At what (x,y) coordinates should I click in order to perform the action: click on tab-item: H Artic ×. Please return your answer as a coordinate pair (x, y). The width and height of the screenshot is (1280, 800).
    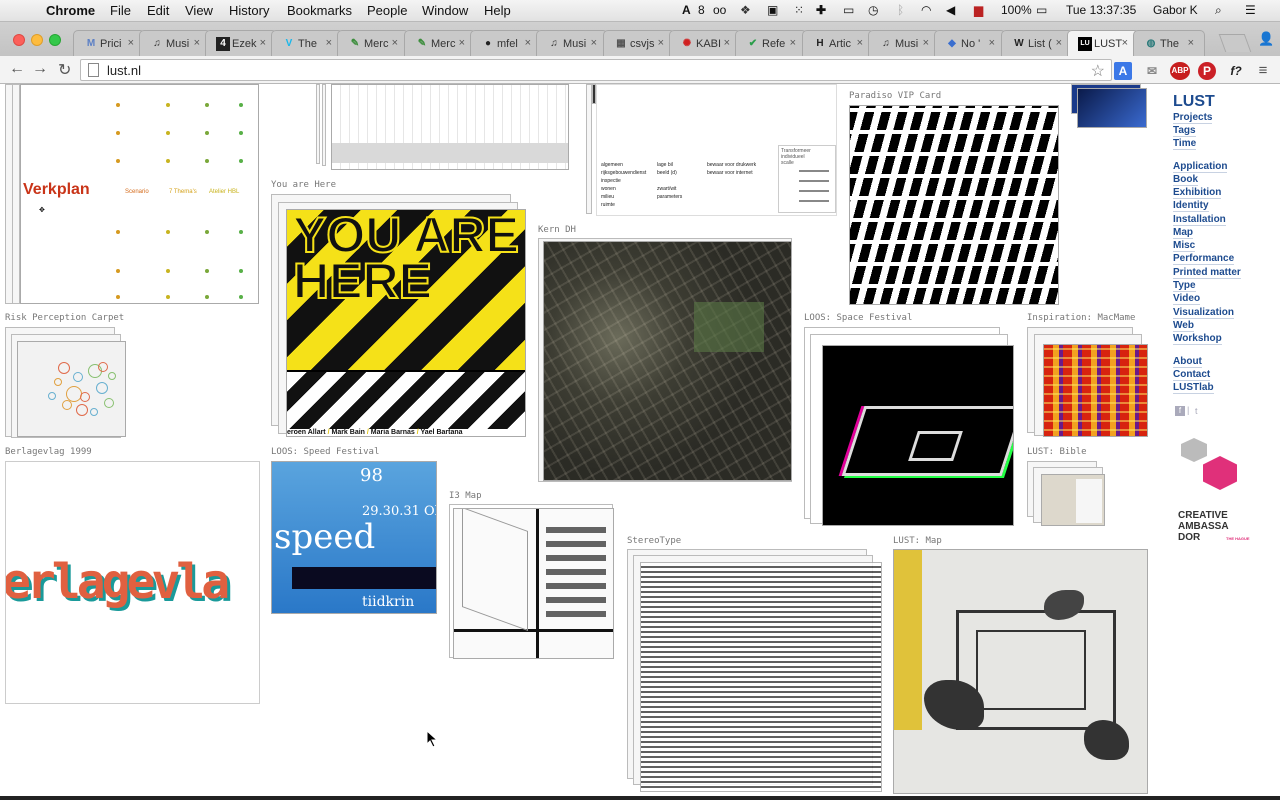
    Looking at the image, I should click on (838, 43).